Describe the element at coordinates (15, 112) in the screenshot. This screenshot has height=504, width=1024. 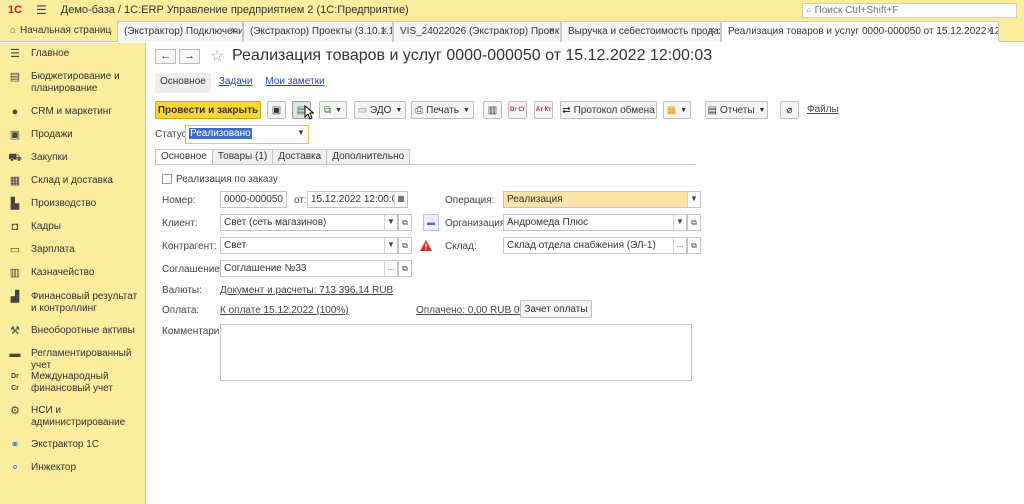
I see `crm-icon: ●` at that location.